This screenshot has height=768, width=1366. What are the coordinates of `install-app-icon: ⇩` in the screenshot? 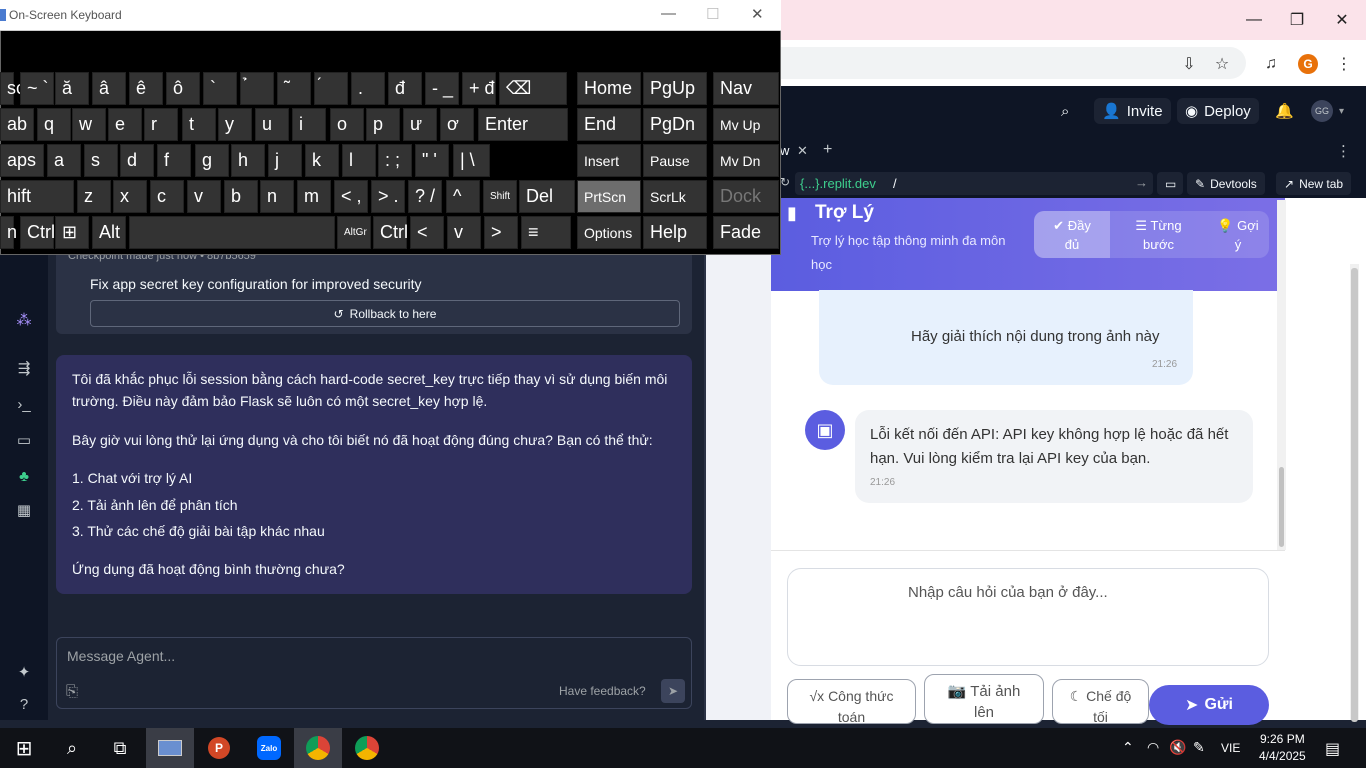 It's located at (1189, 64).